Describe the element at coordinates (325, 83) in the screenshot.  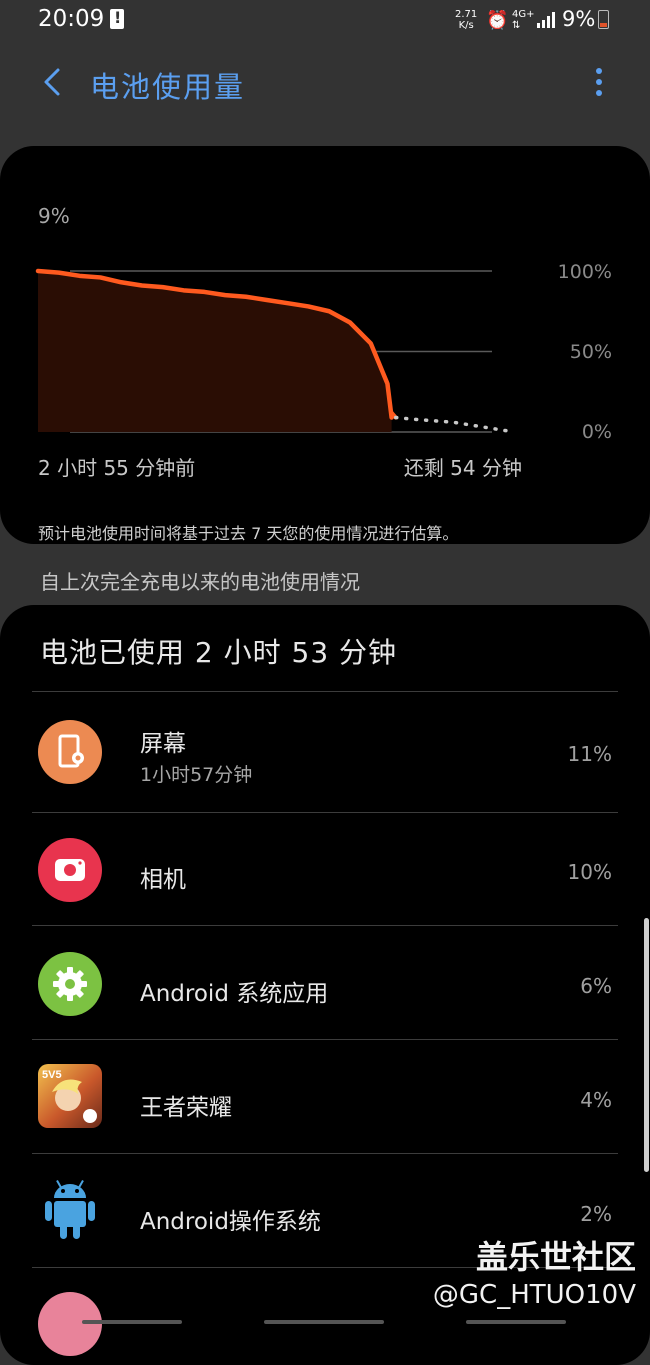
I see `app-bar: 电池使用量` at that location.